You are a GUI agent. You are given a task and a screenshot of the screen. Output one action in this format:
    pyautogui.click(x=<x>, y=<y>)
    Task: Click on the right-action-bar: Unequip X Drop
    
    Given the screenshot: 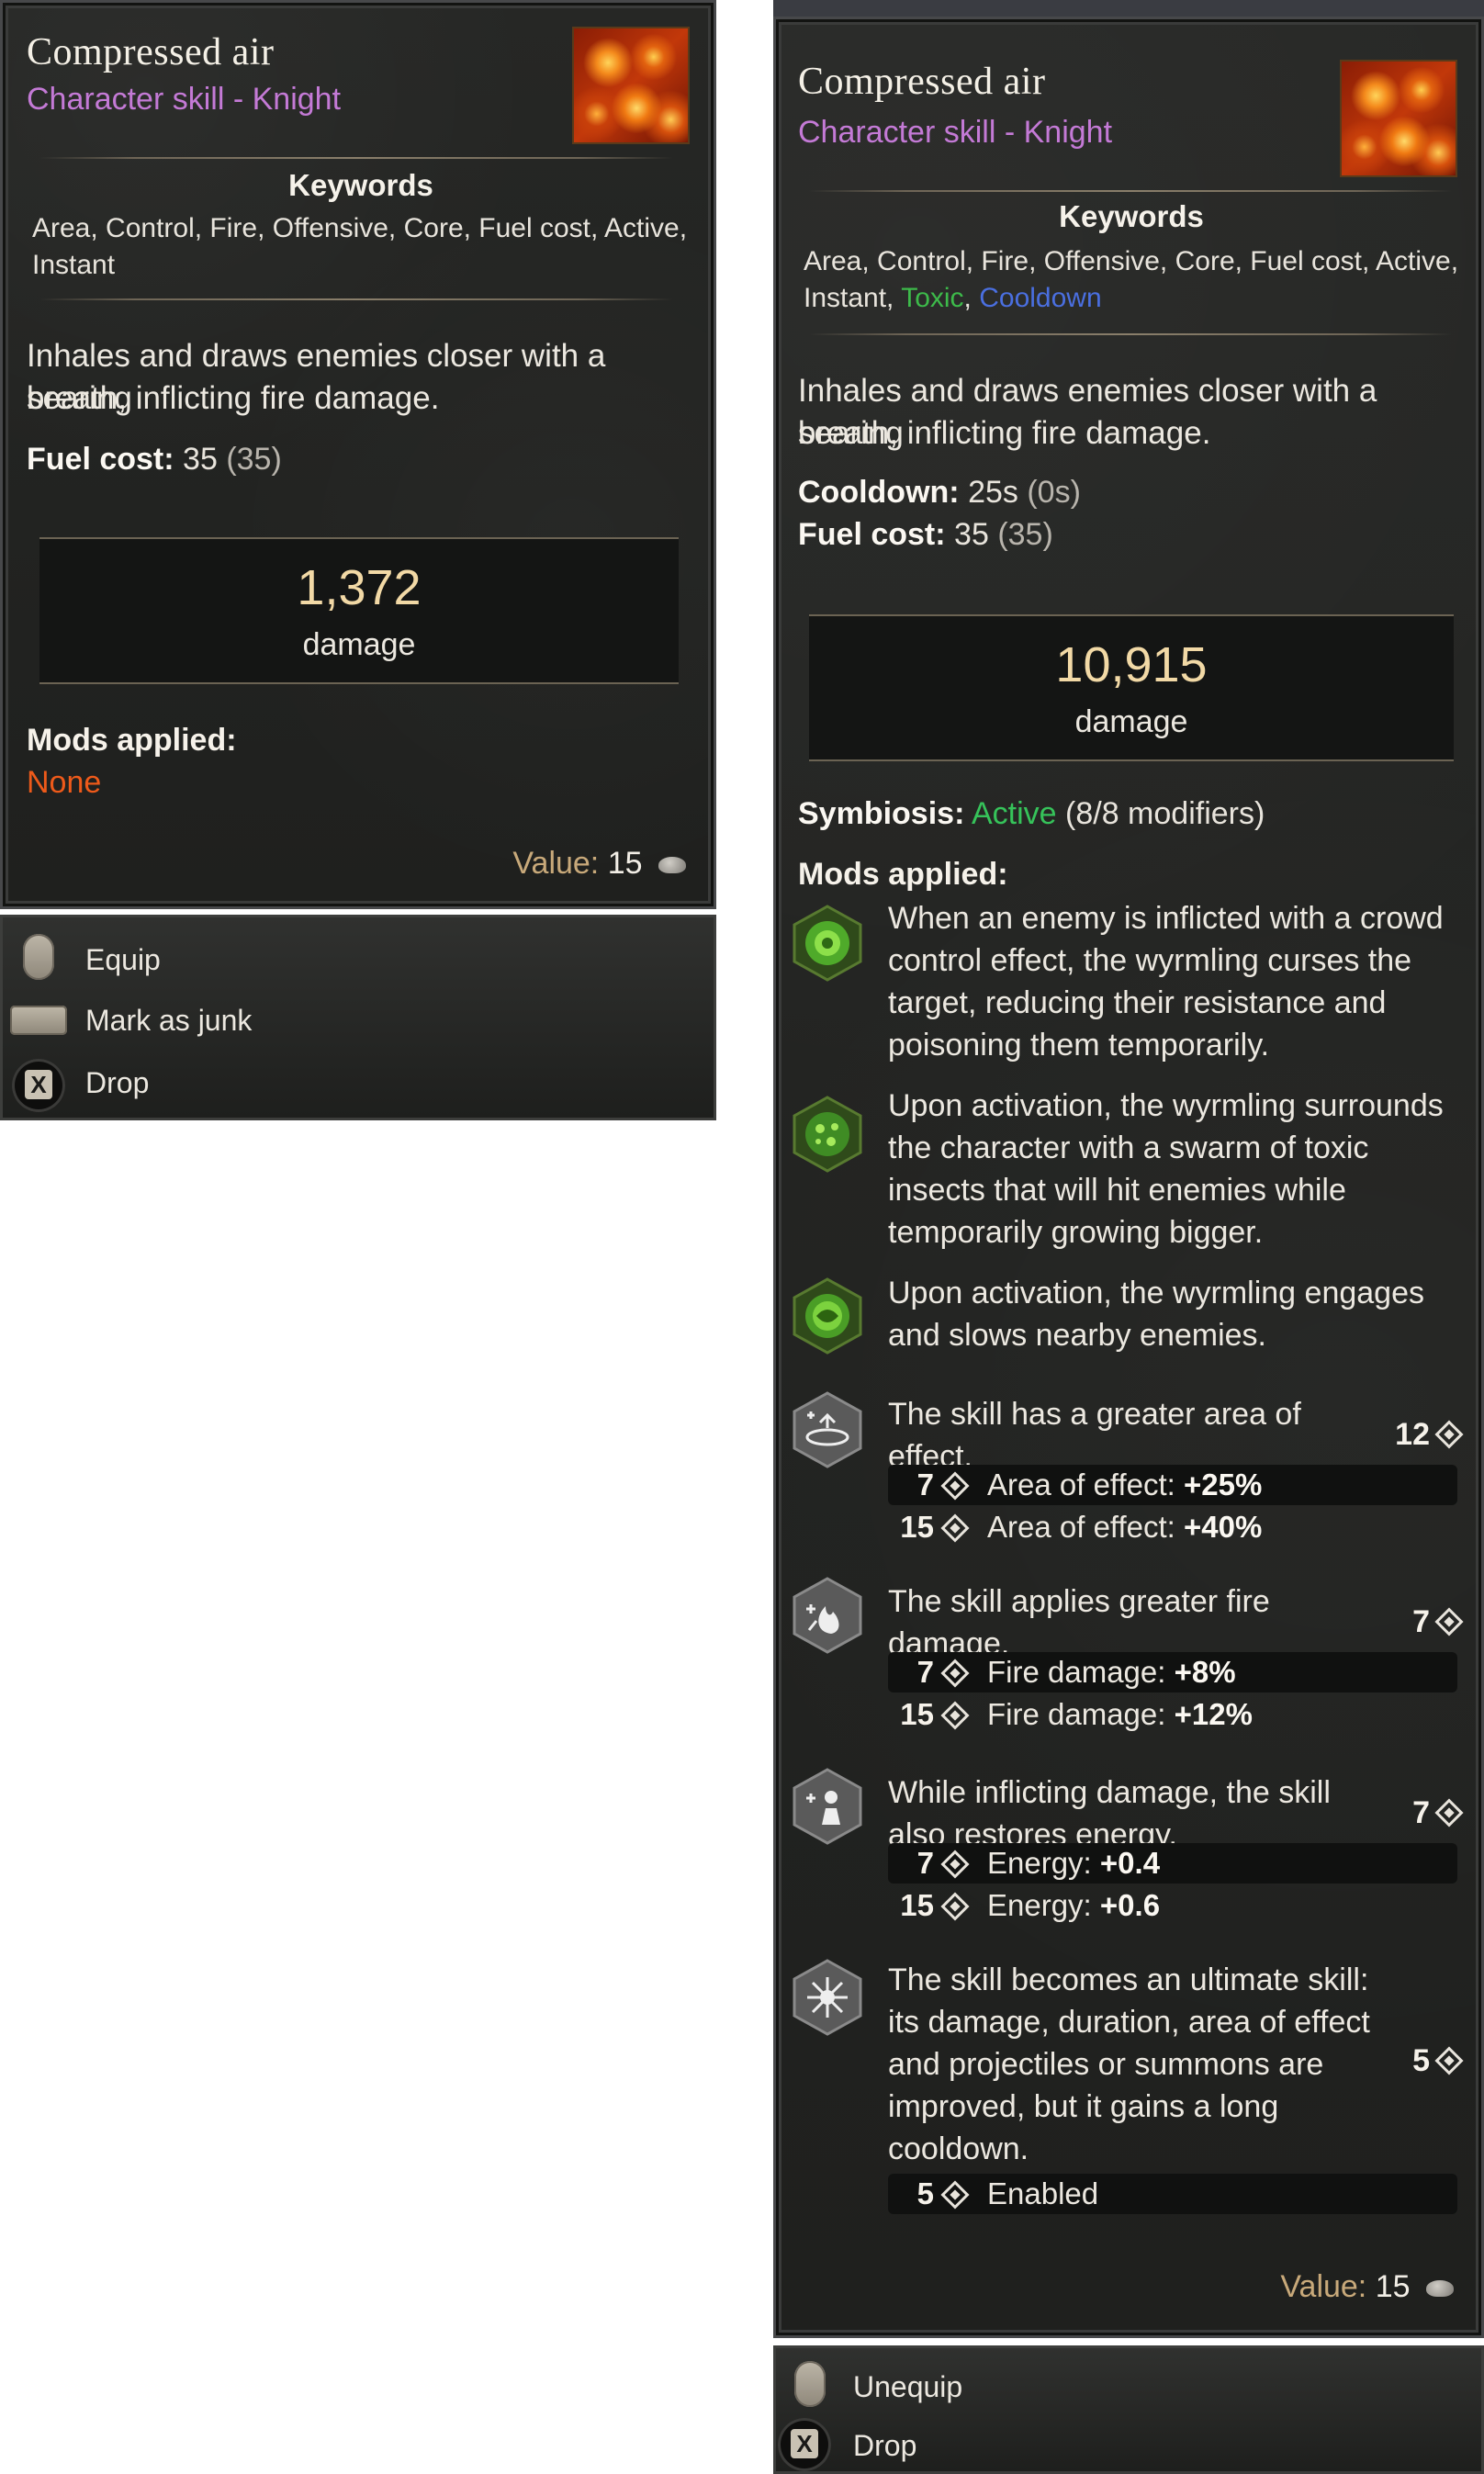 What is the action you would take?
    pyautogui.click(x=1129, y=2409)
    